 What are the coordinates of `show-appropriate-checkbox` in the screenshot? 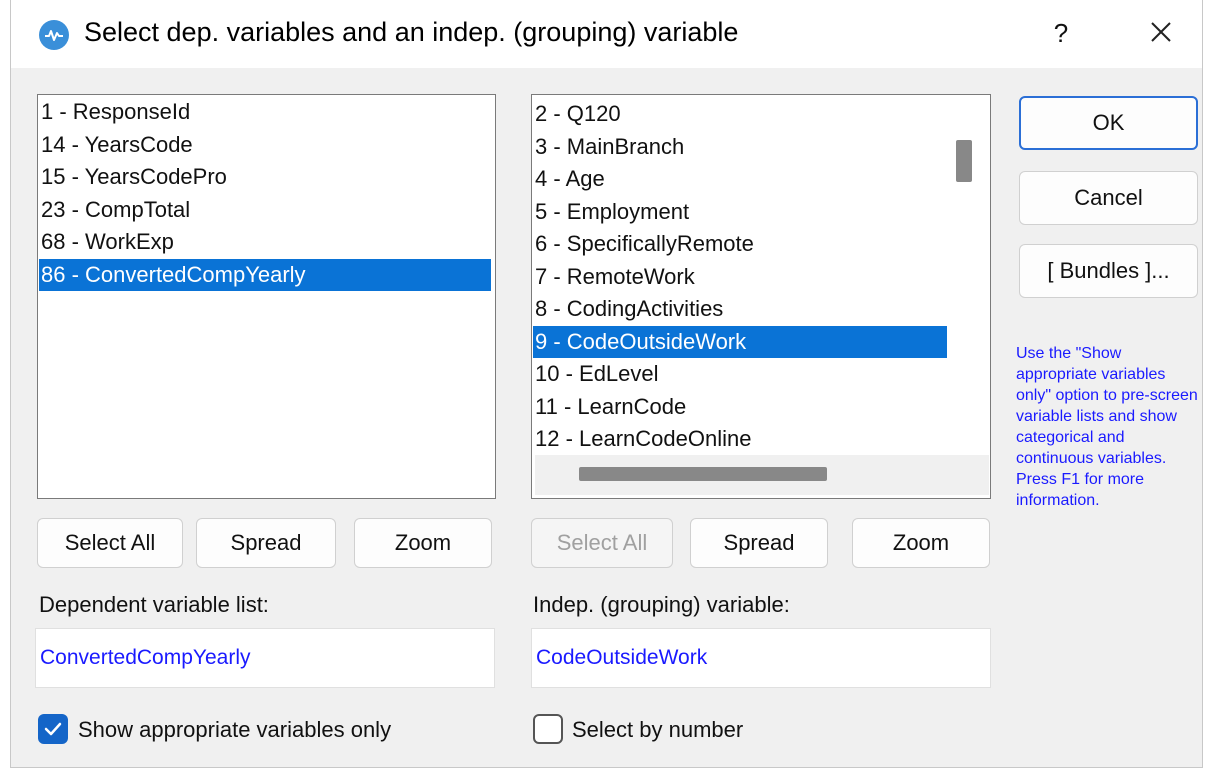 It's located at (53, 729).